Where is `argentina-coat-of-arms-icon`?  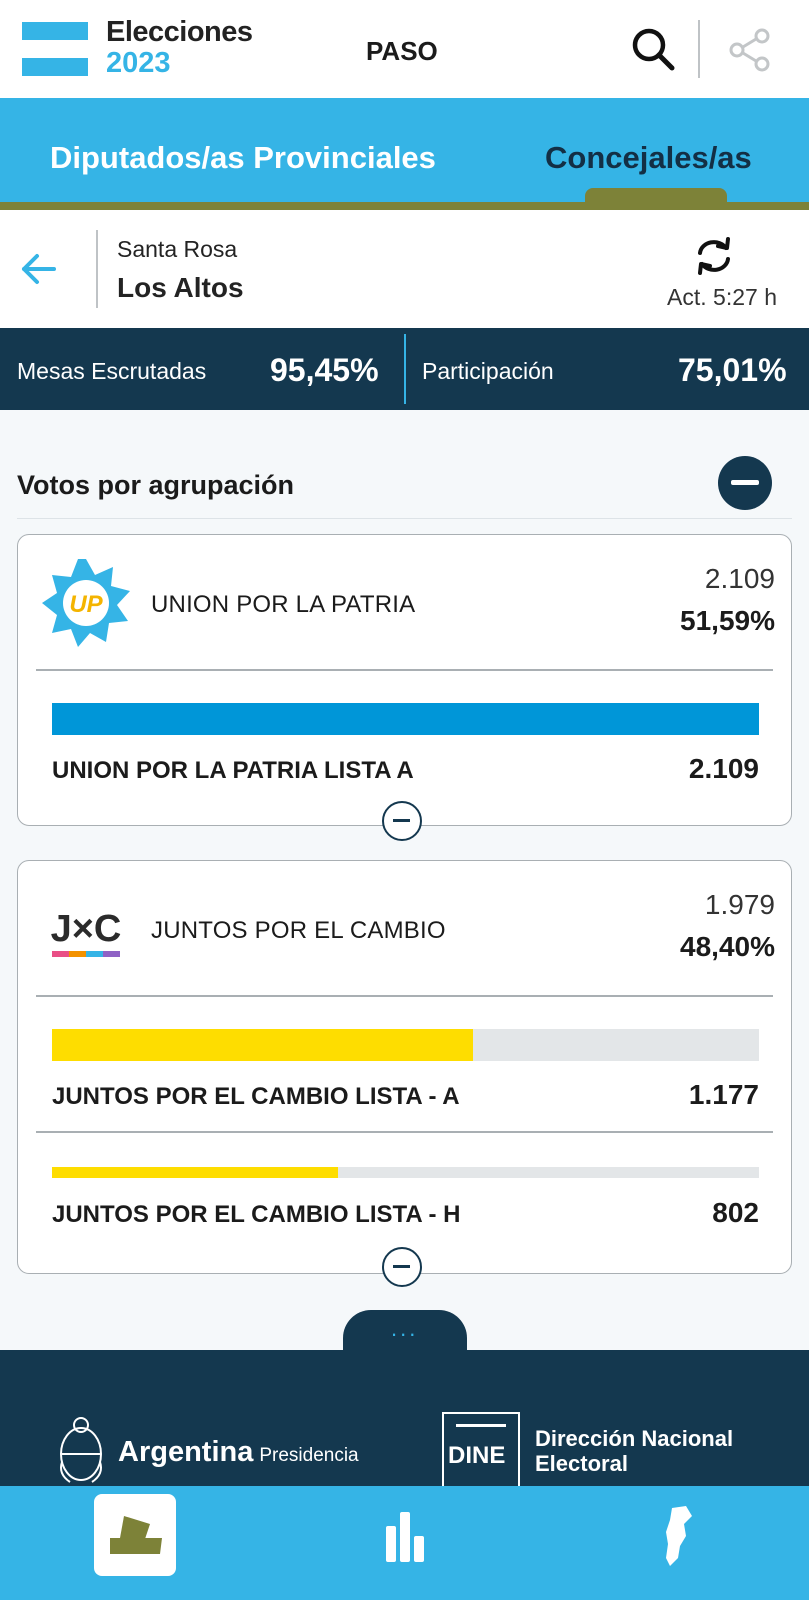 argentina-coat-of-arms-icon is located at coordinates (81, 1450).